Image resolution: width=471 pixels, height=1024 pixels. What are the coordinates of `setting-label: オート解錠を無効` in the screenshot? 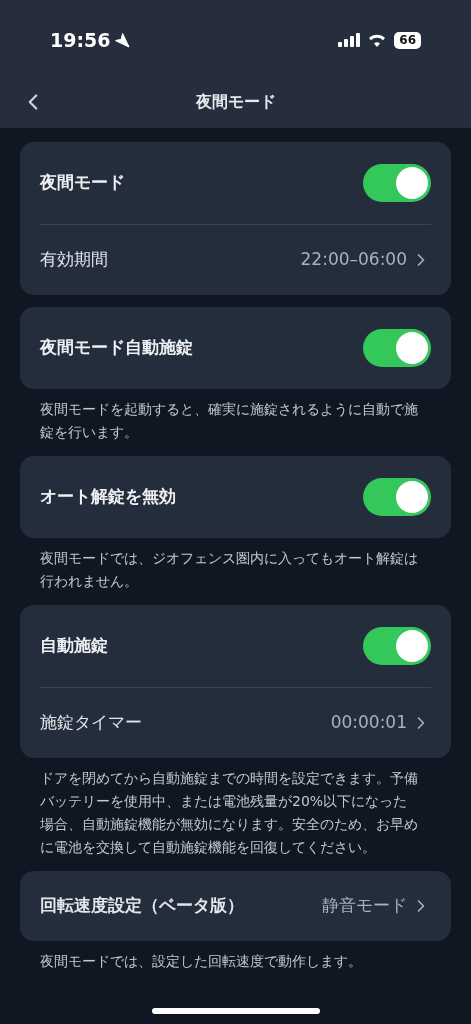 It's located at (108, 497).